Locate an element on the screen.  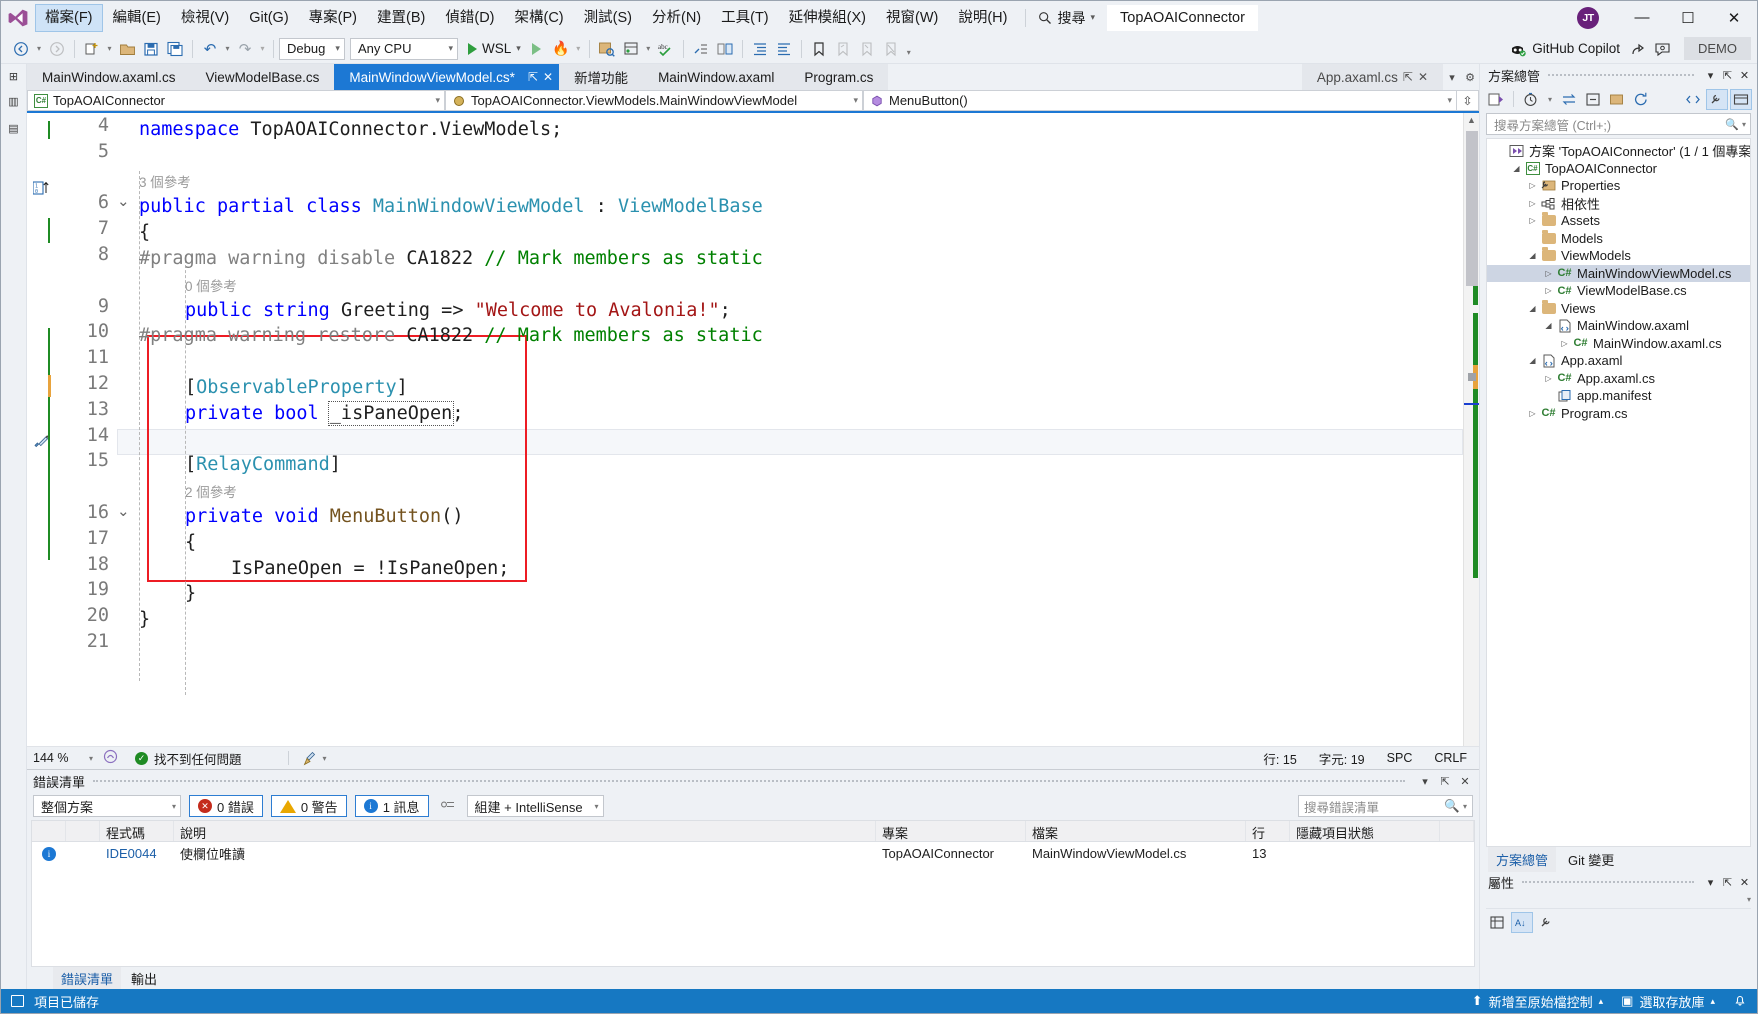
tree-item: ◢ ViewModels is located at coordinates (1618, 256).